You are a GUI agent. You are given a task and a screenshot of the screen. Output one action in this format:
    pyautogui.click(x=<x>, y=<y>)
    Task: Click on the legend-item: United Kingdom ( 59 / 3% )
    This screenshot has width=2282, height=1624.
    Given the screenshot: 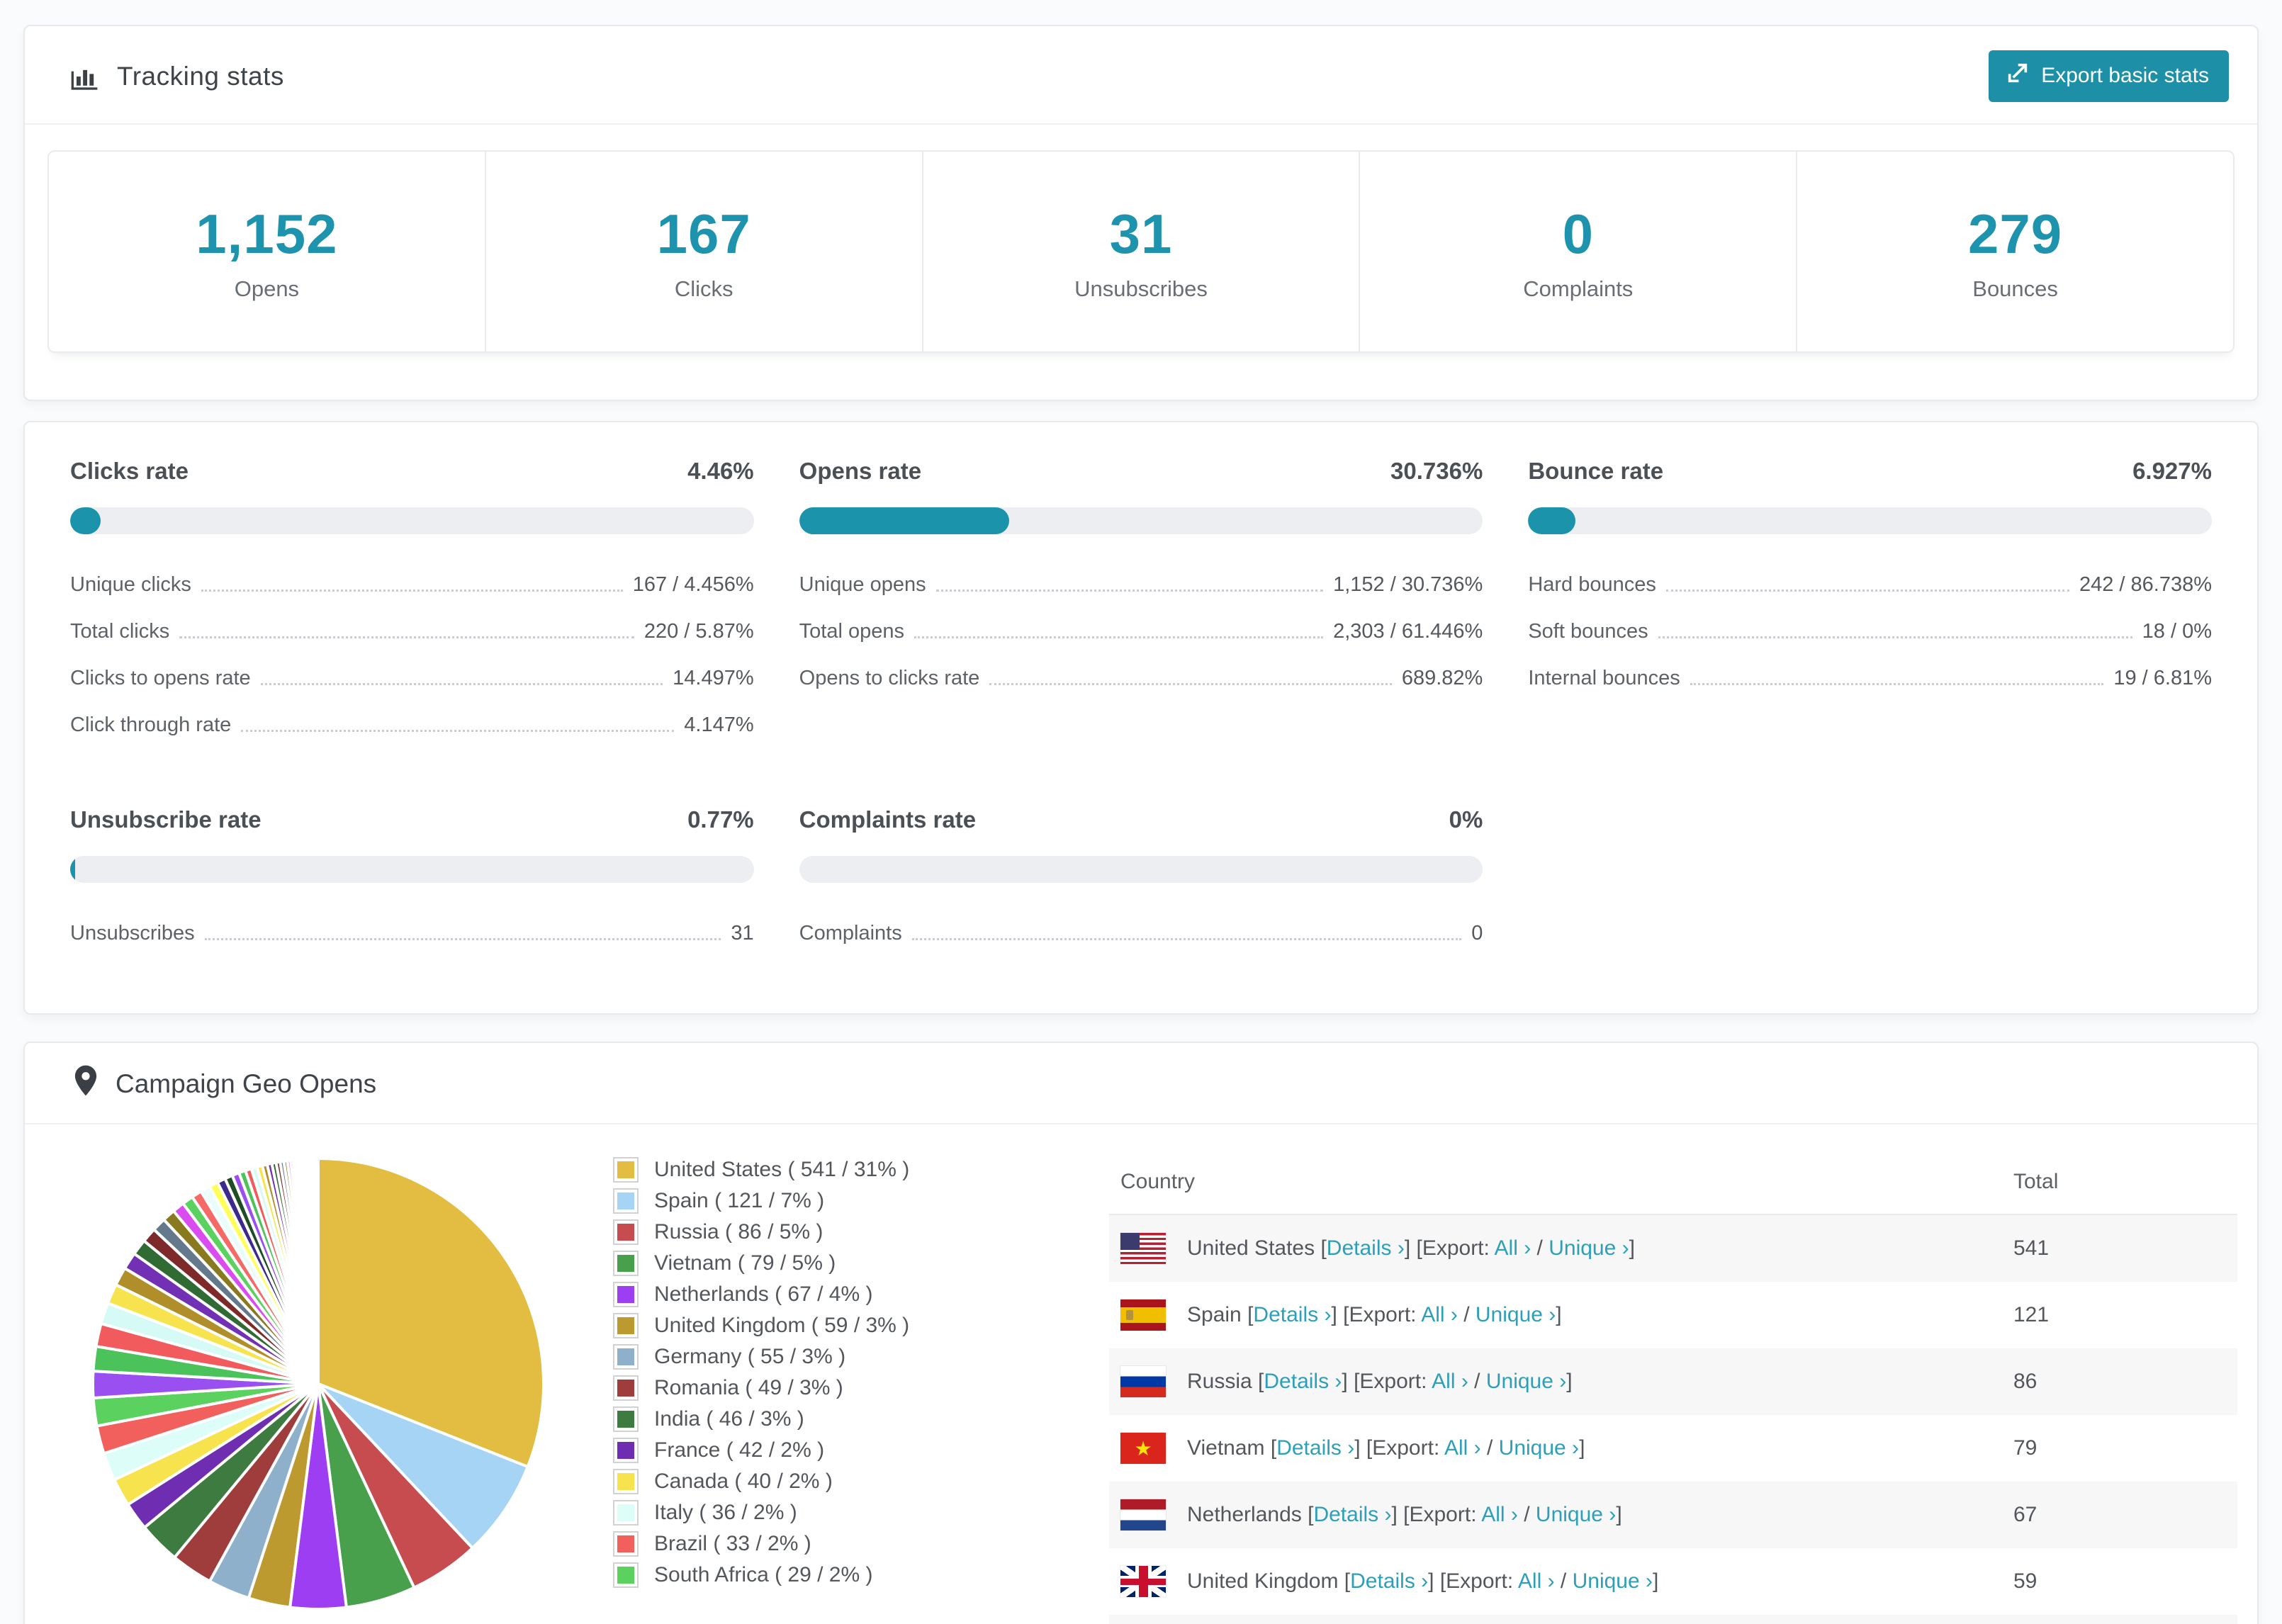 What is the action you would take?
    pyautogui.click(x=840, y=1325)
    